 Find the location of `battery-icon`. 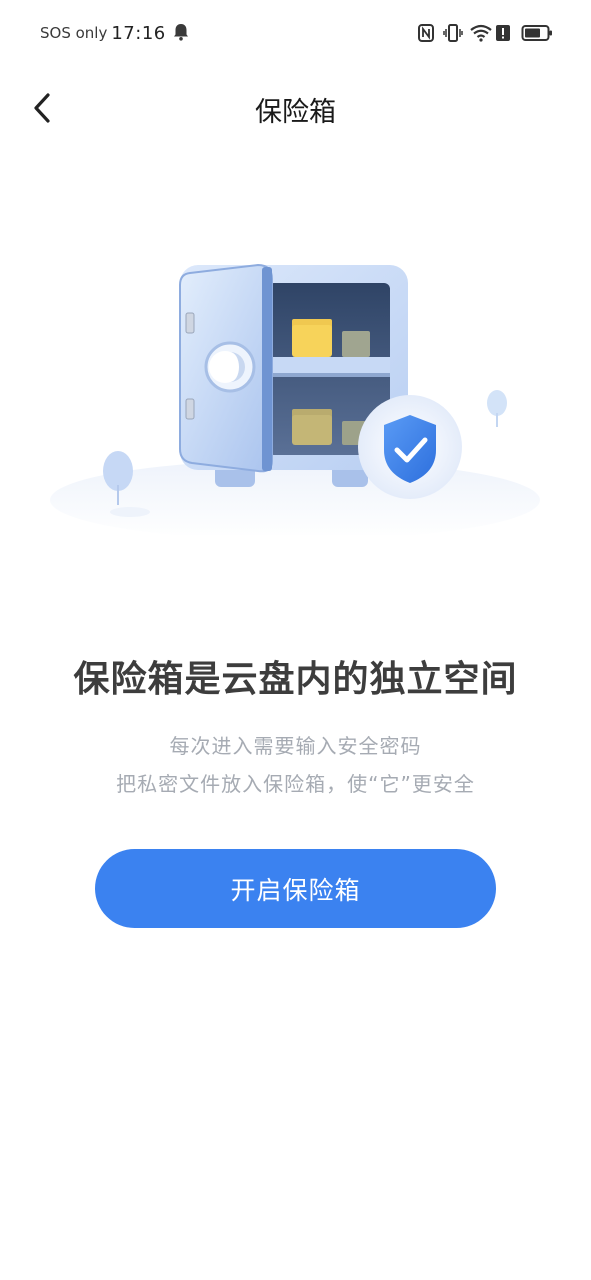

battery-icon is located at coordinates (537, 33).